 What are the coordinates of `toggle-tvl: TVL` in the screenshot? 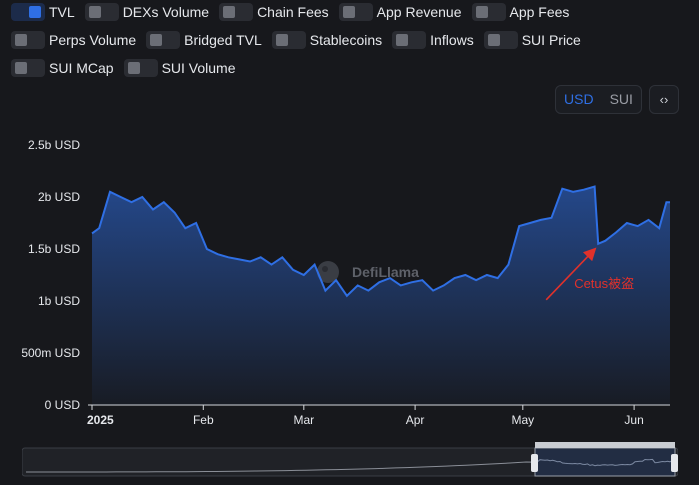 It's located at (43, 12).